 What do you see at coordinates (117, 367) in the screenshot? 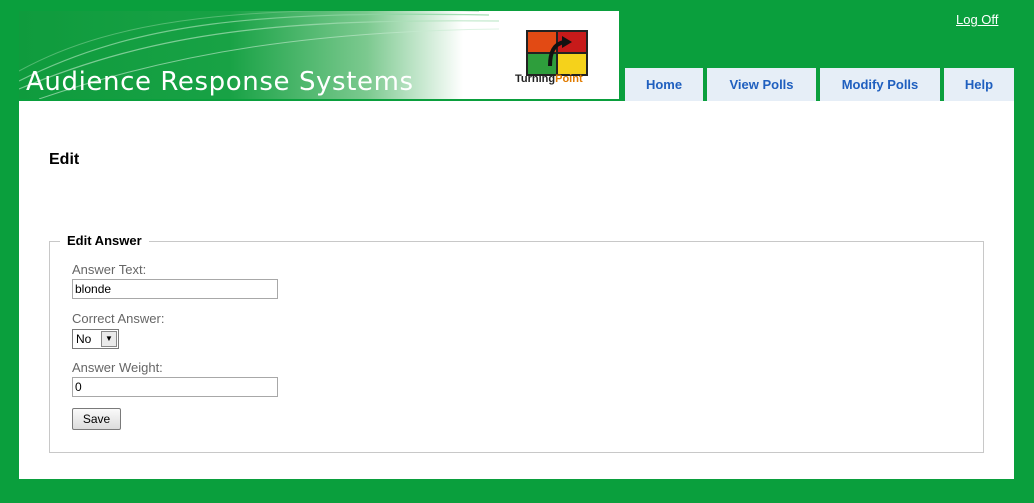
I see `answer-weight-label: Answer Weight:` at bounding box center [117, 367].